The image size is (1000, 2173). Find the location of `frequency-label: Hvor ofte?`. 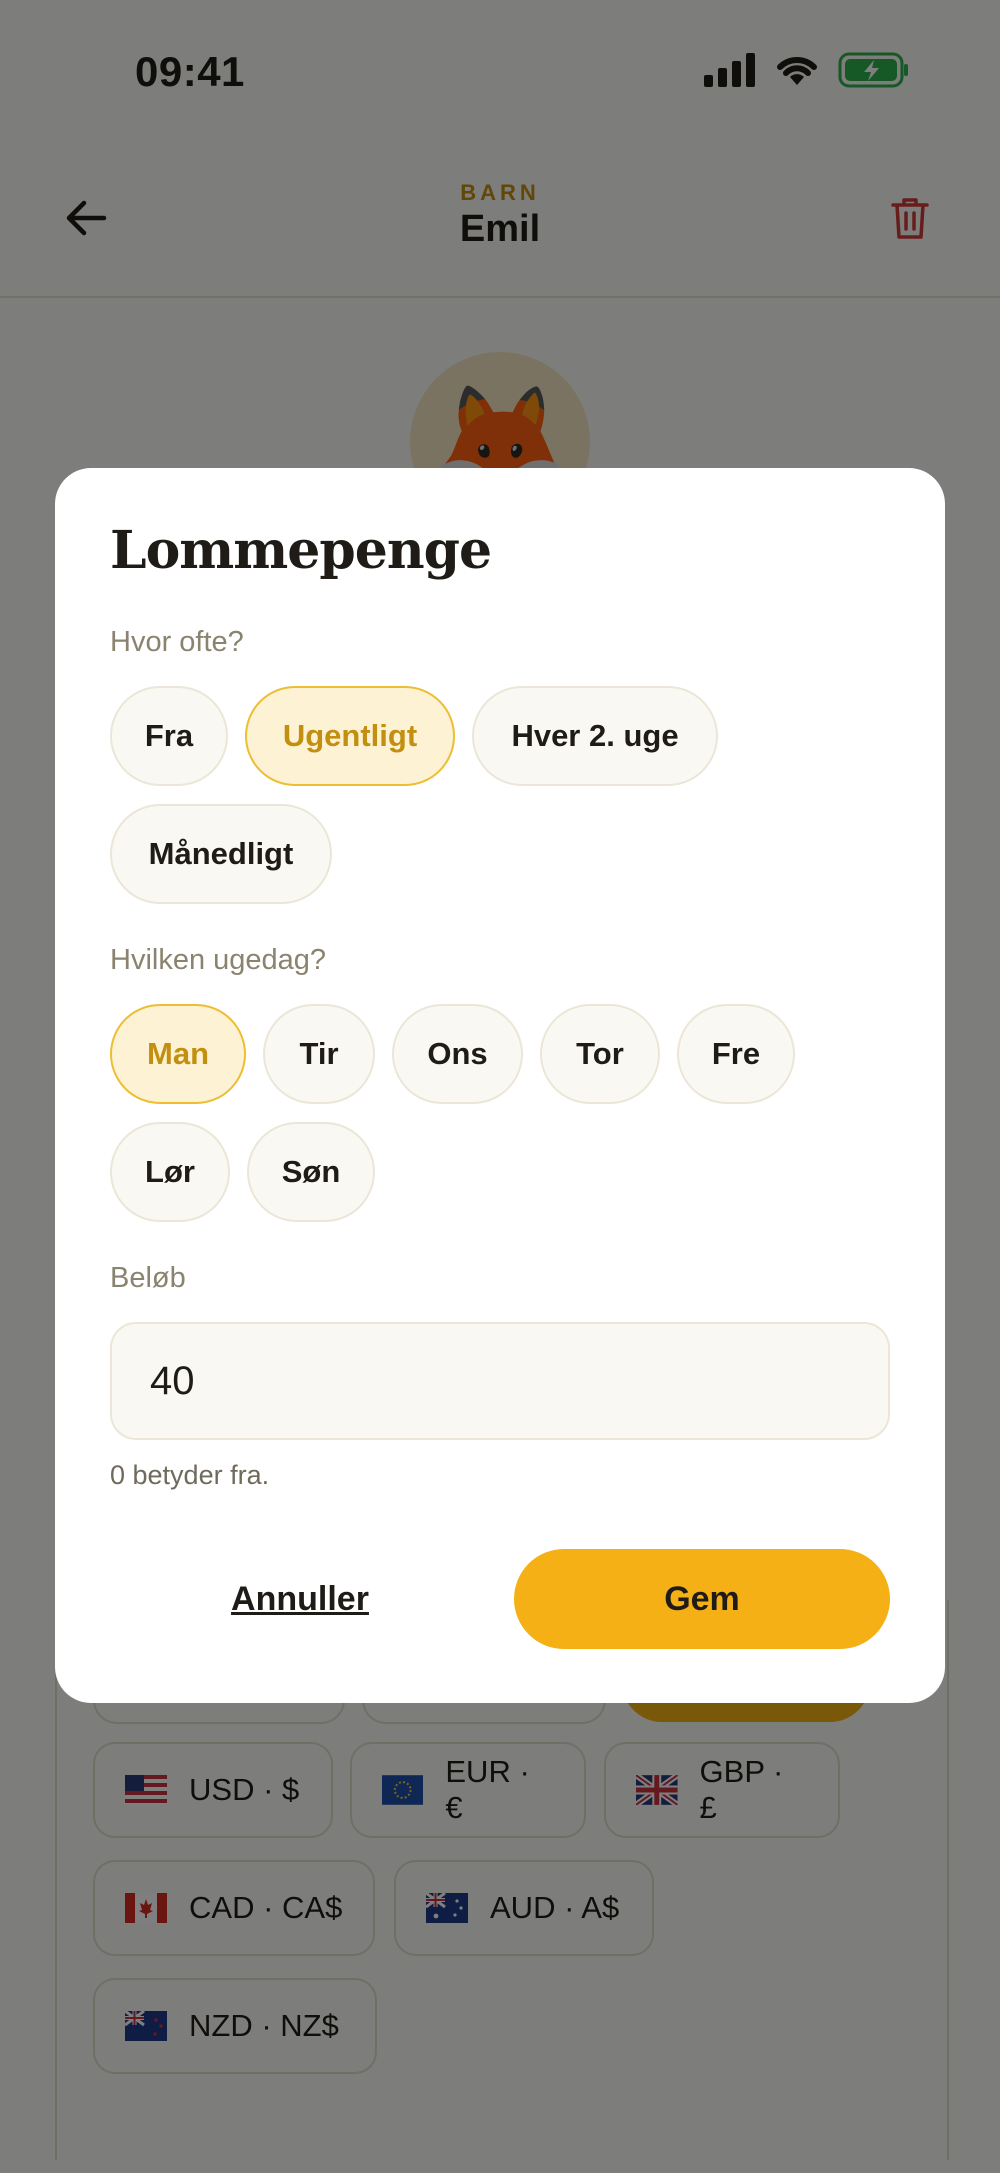

frequency-label: Hvor ofte? is located at coordinates (177, 642).